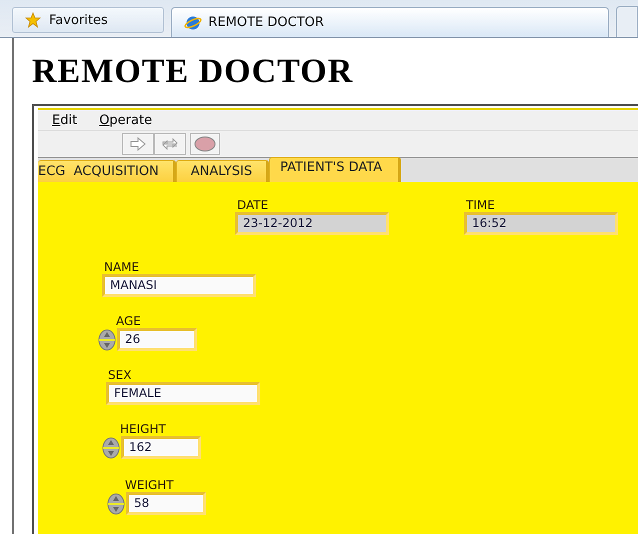  I want to click on field-label: AGE, so click(128, 321).